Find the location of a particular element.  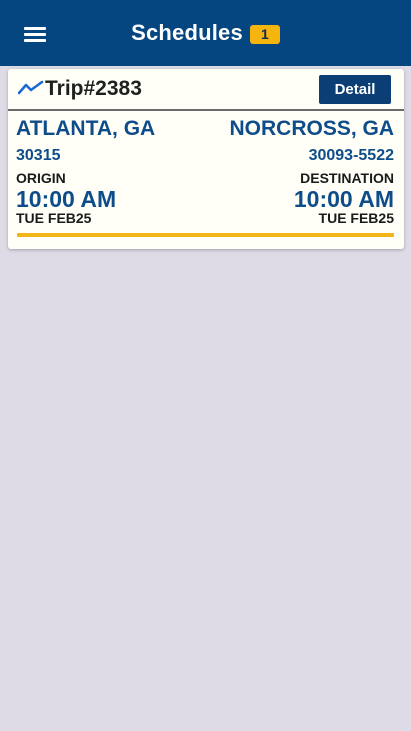

app-bar: Schedules 1 is located at coordinates (205, 33).